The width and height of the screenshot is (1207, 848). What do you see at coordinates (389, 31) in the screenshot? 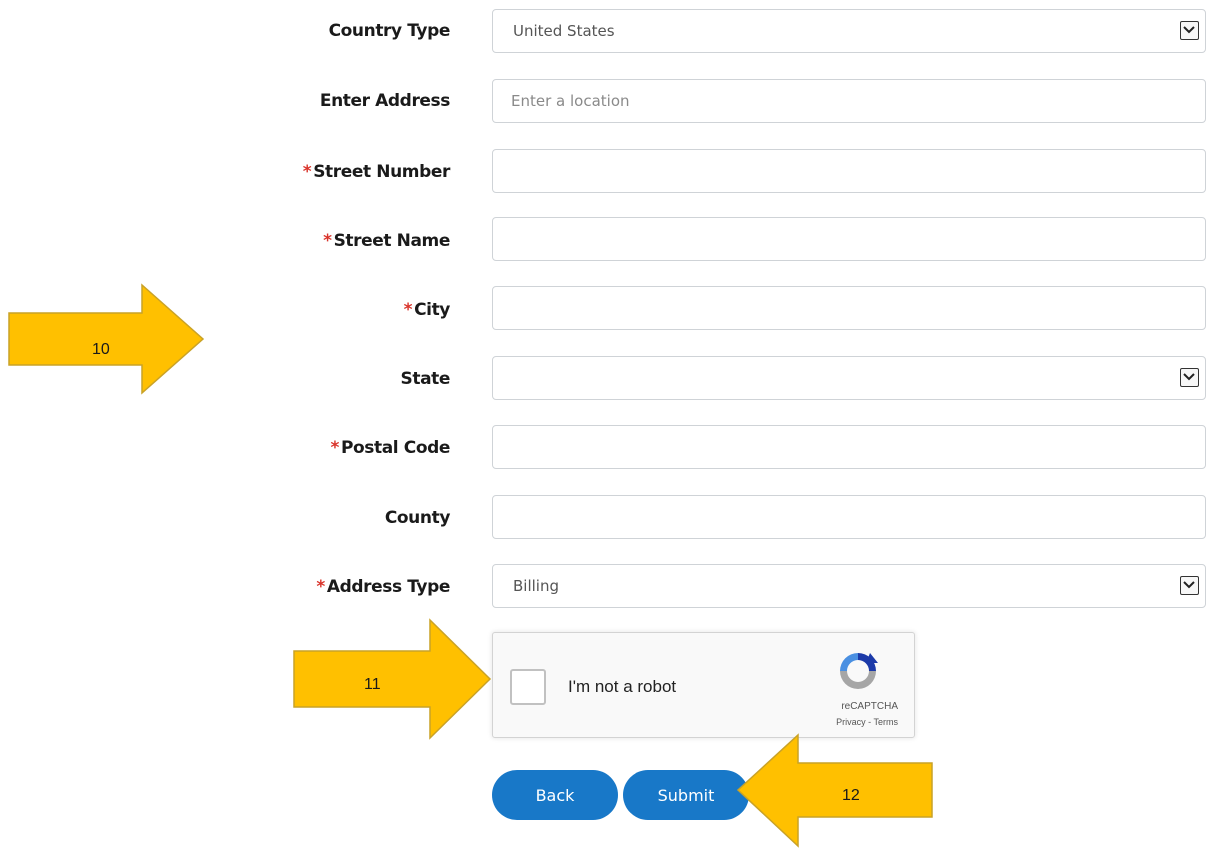
I see `country-type-label: Country Type` at bounding box center [389, 31].